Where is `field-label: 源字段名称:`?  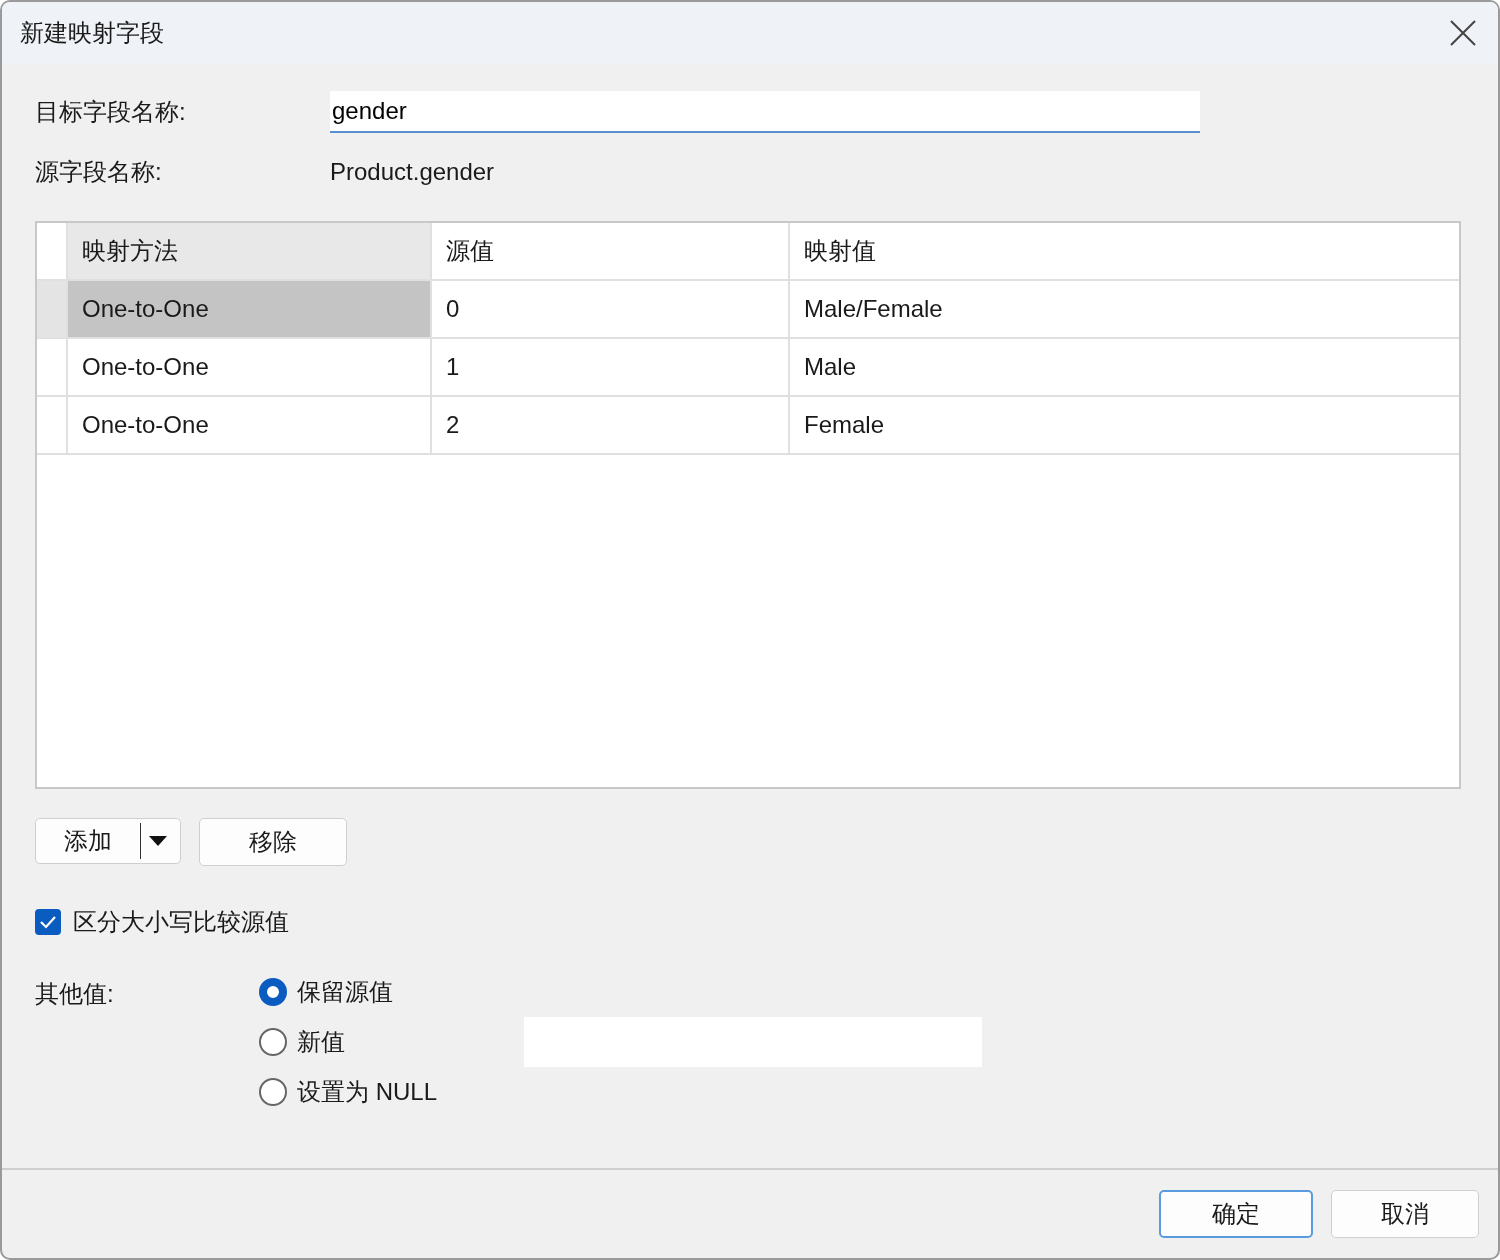 field-label: 源字段名称: is located at coordinates (99, 172).